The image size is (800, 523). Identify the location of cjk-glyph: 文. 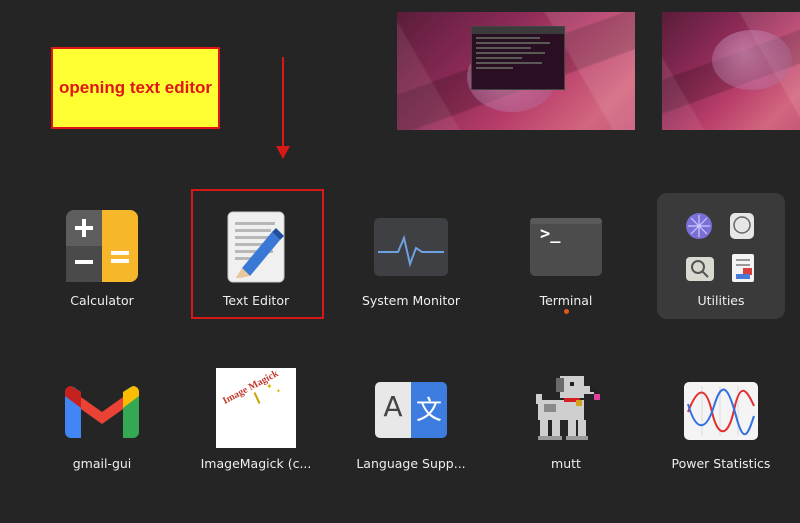
(428, 411).